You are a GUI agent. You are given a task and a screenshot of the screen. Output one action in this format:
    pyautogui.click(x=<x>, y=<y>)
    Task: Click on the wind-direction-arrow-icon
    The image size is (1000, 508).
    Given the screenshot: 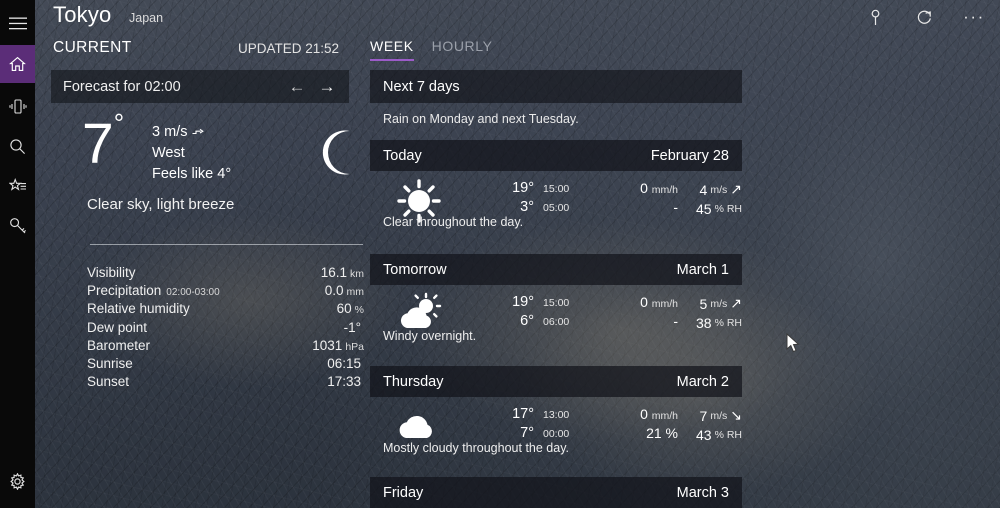 What is the action you would take?
    pyautogui.click(x=198, y=131)
    